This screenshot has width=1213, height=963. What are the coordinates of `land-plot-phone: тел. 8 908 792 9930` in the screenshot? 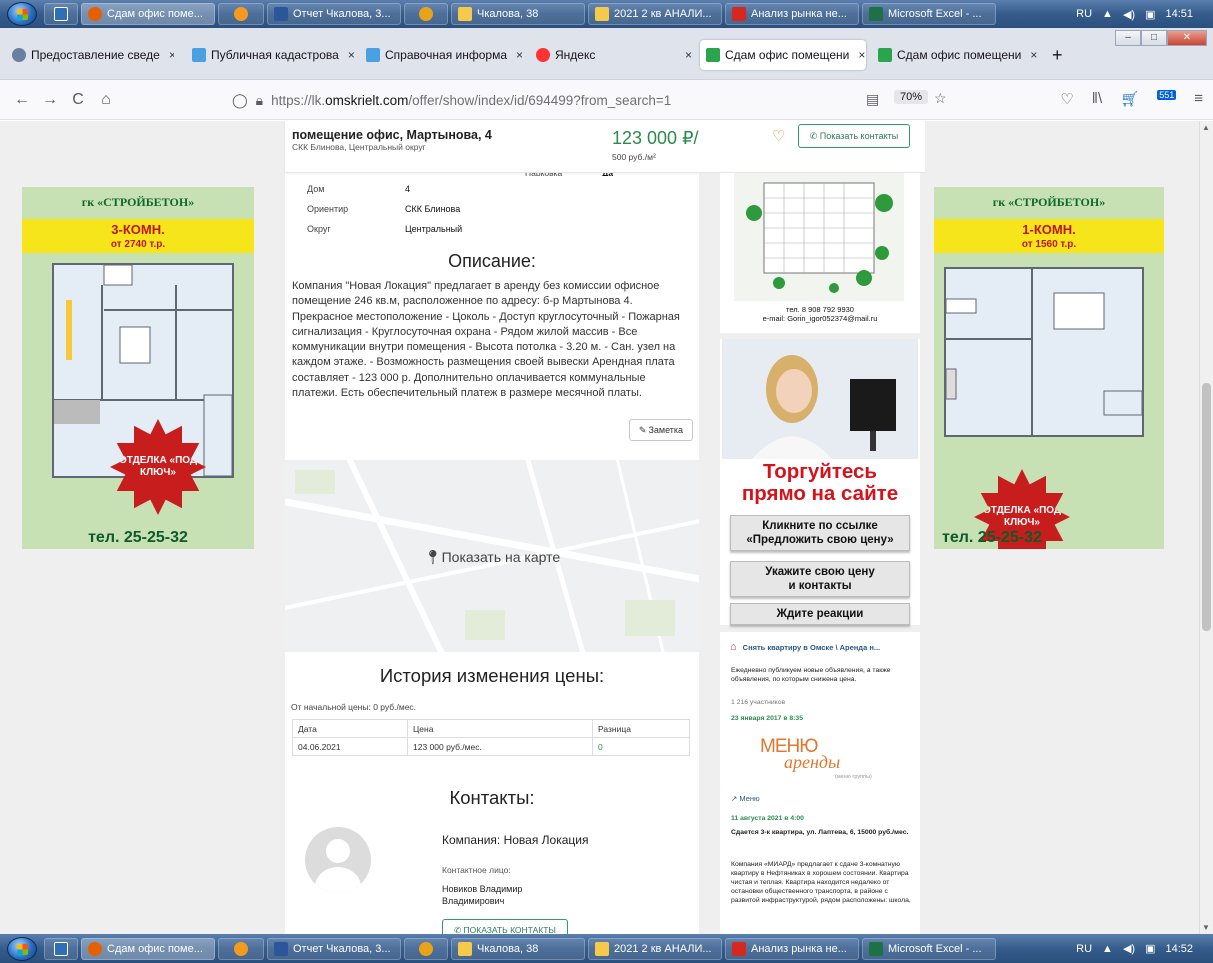 It's located at (820, 309).